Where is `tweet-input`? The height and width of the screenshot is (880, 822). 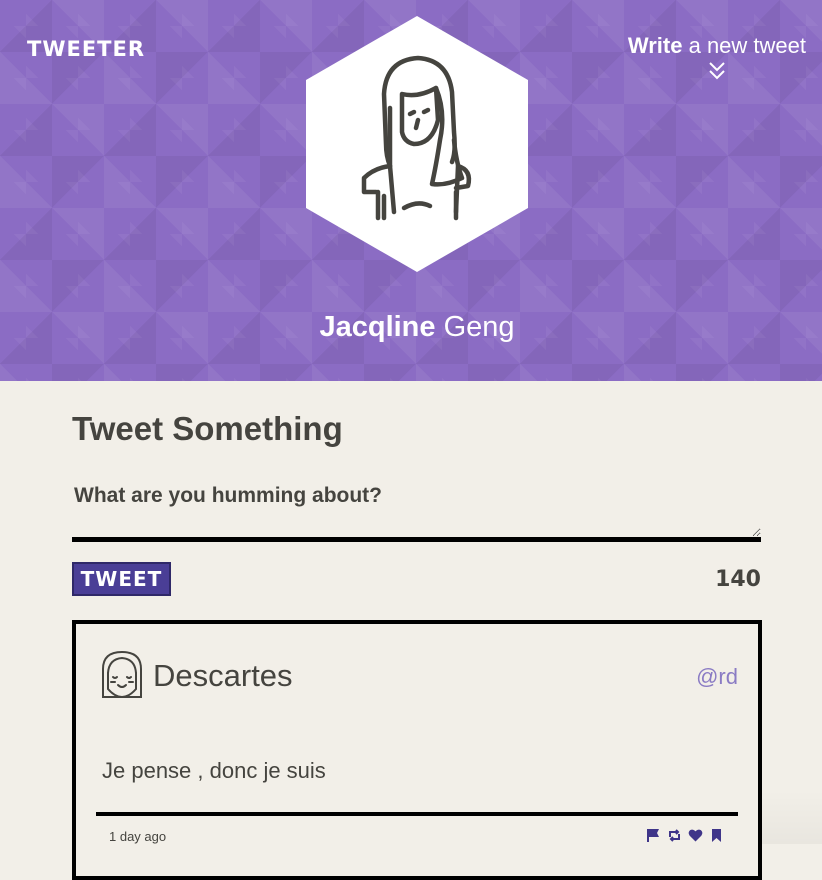
tweet-input is located at coordinates (416, 510).